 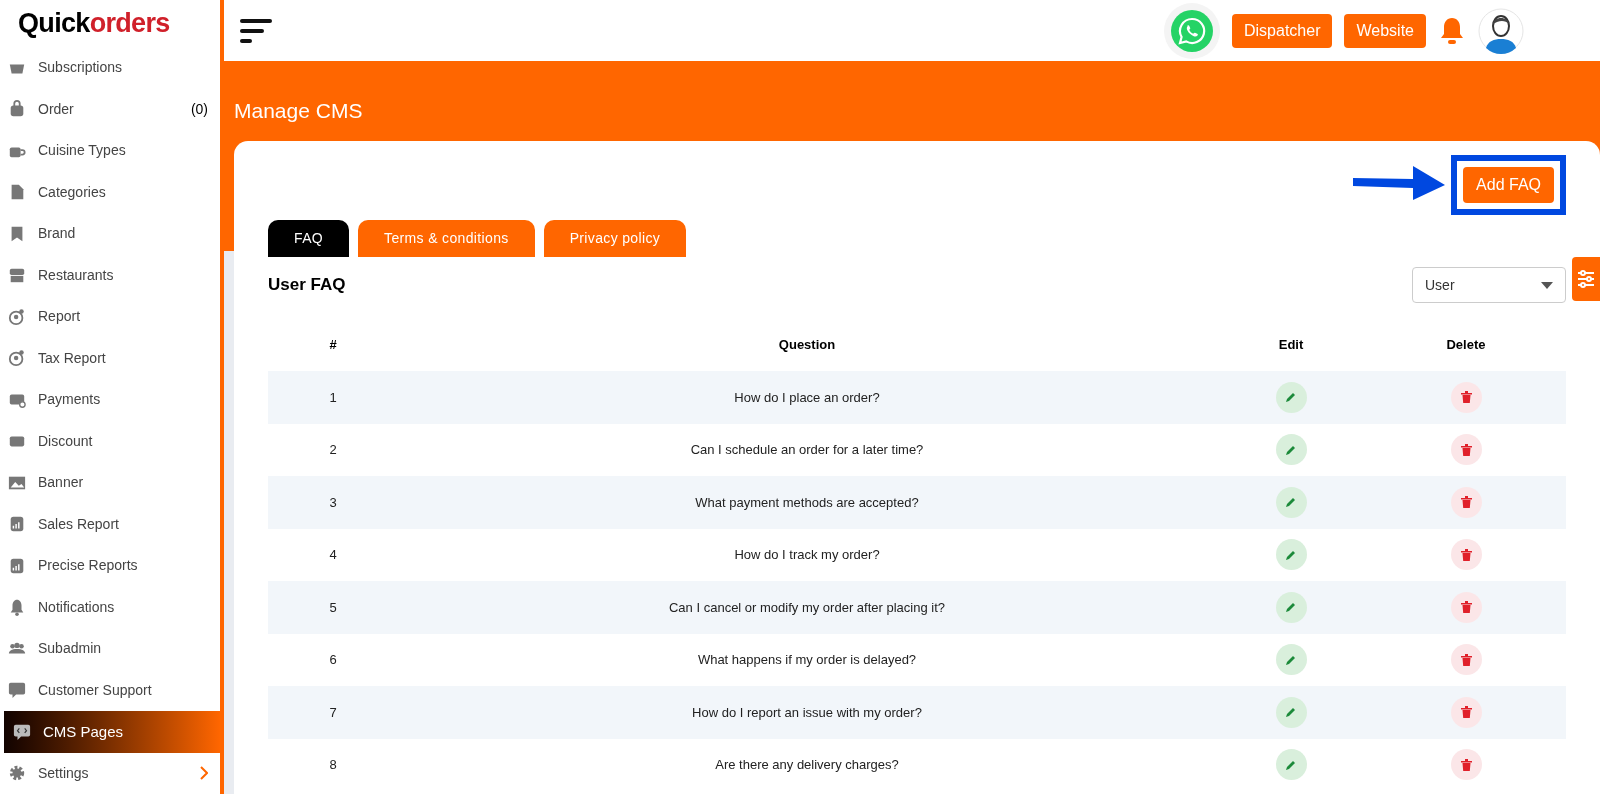 What do you see at coordinates (110, 234) in the screenshot?
I see `sidebar-item: Brand` at bounding box center [110, 234].